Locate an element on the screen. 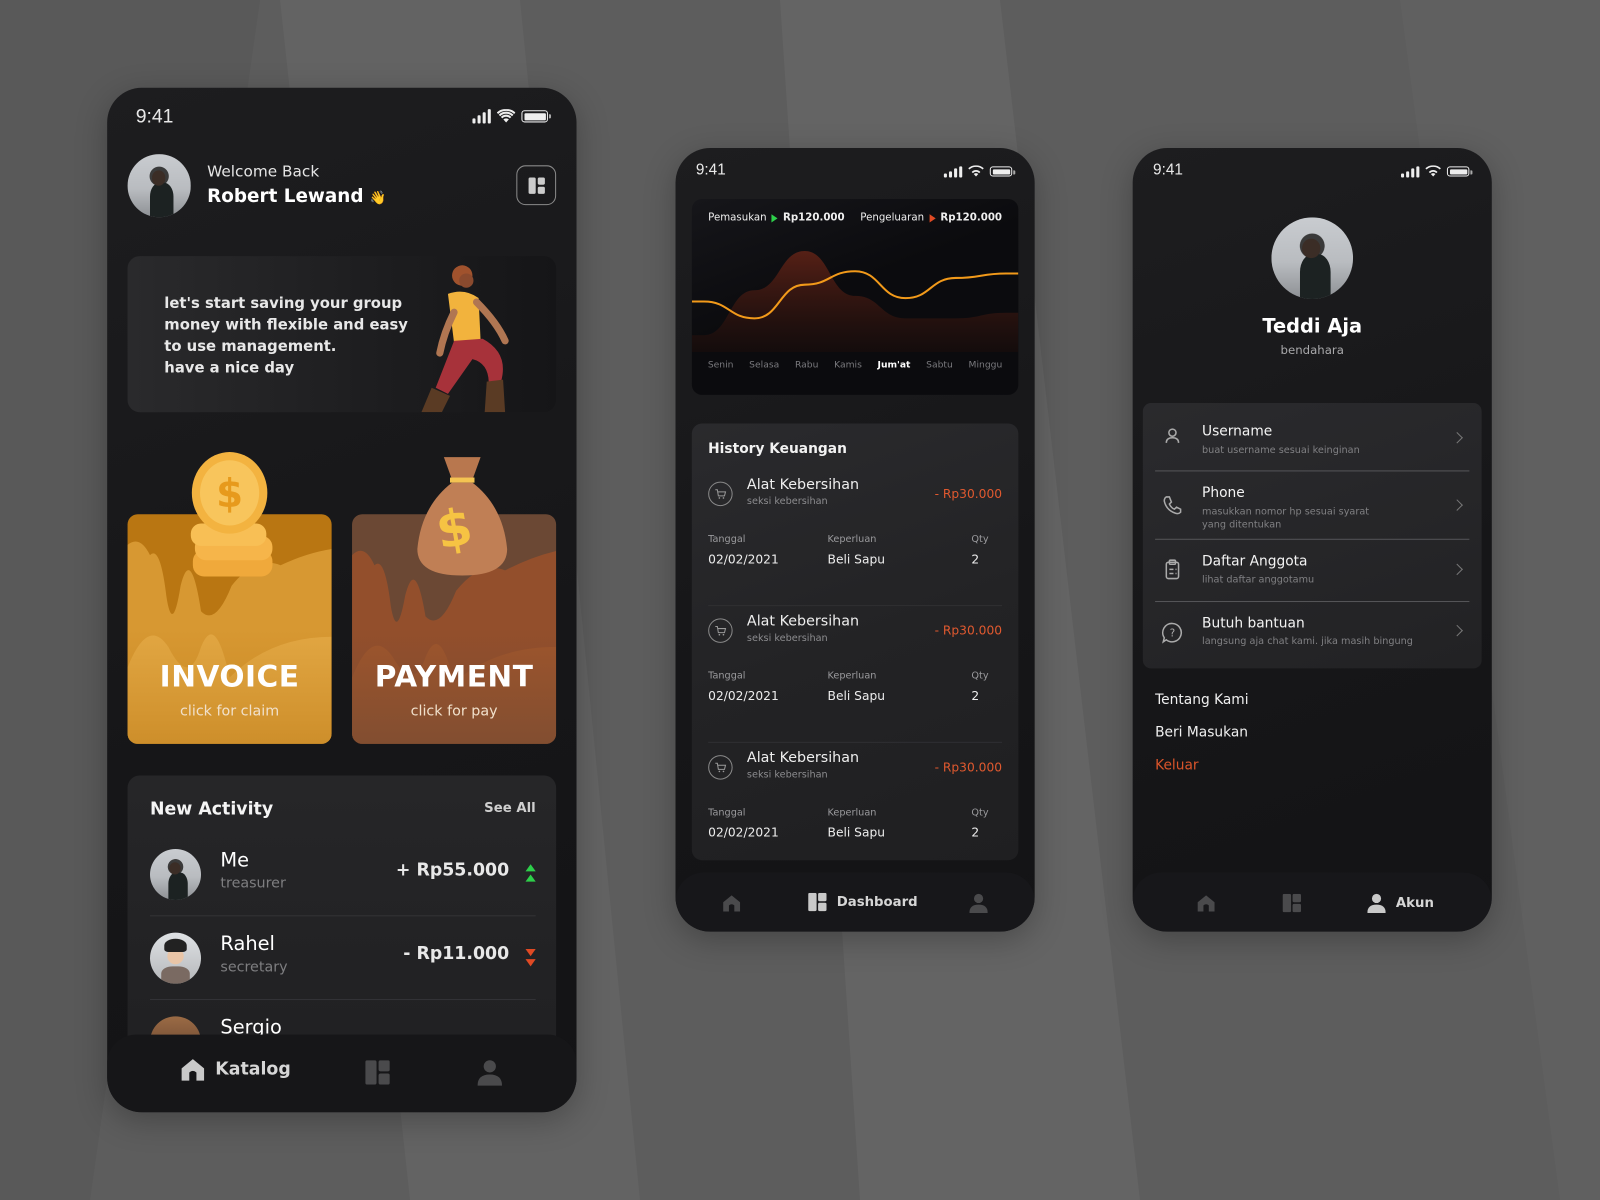 The width and height of the screenshot is (1600, 1200). status-time: 9:41 is located at coordinates (1168, 170).